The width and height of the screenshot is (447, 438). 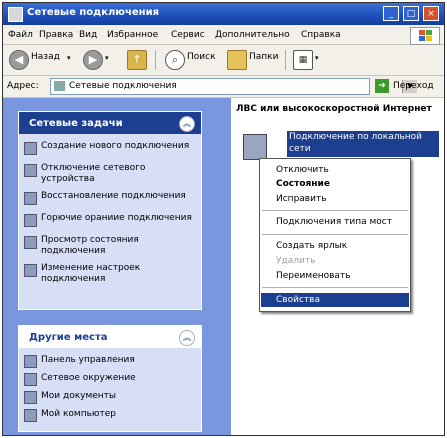 I want to click on task-label: Горючие ораниие подключения, so click(x=116, y=218).